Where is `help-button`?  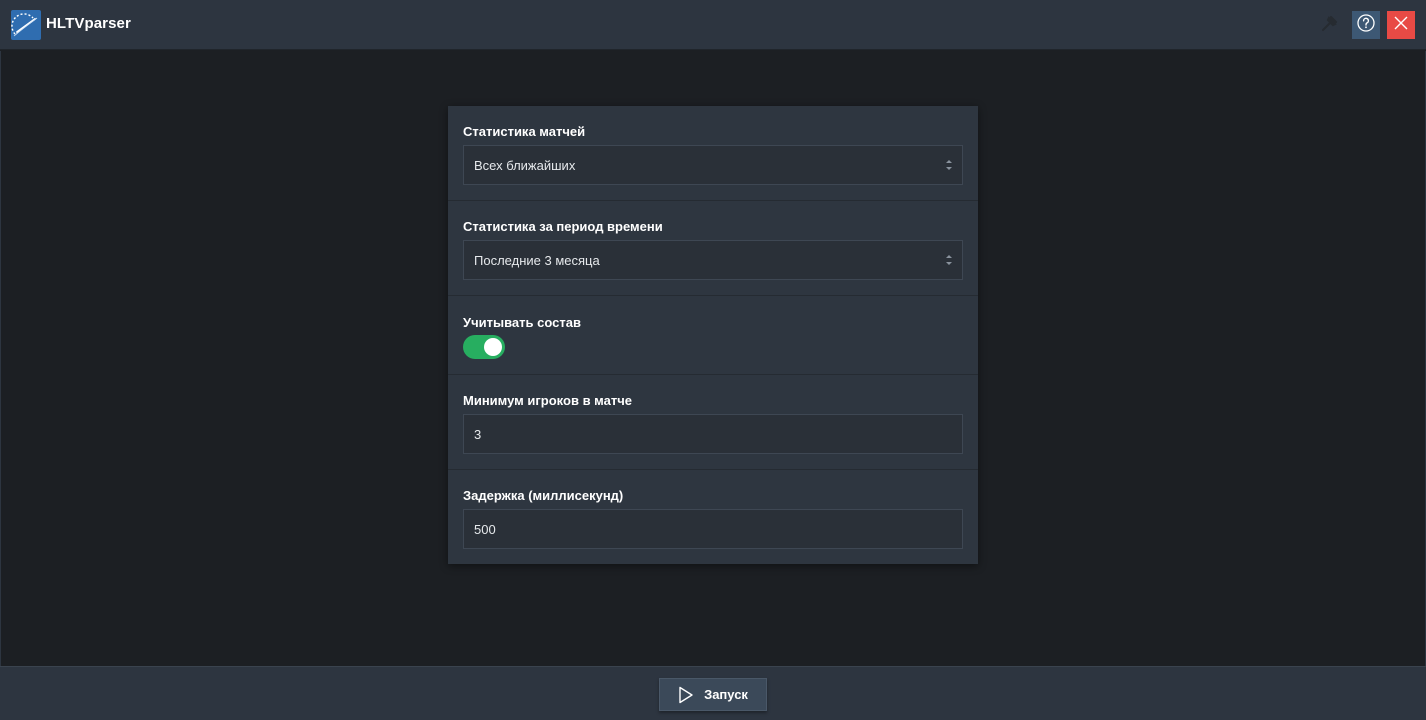 help-button is located at coordinates (1366, 25).